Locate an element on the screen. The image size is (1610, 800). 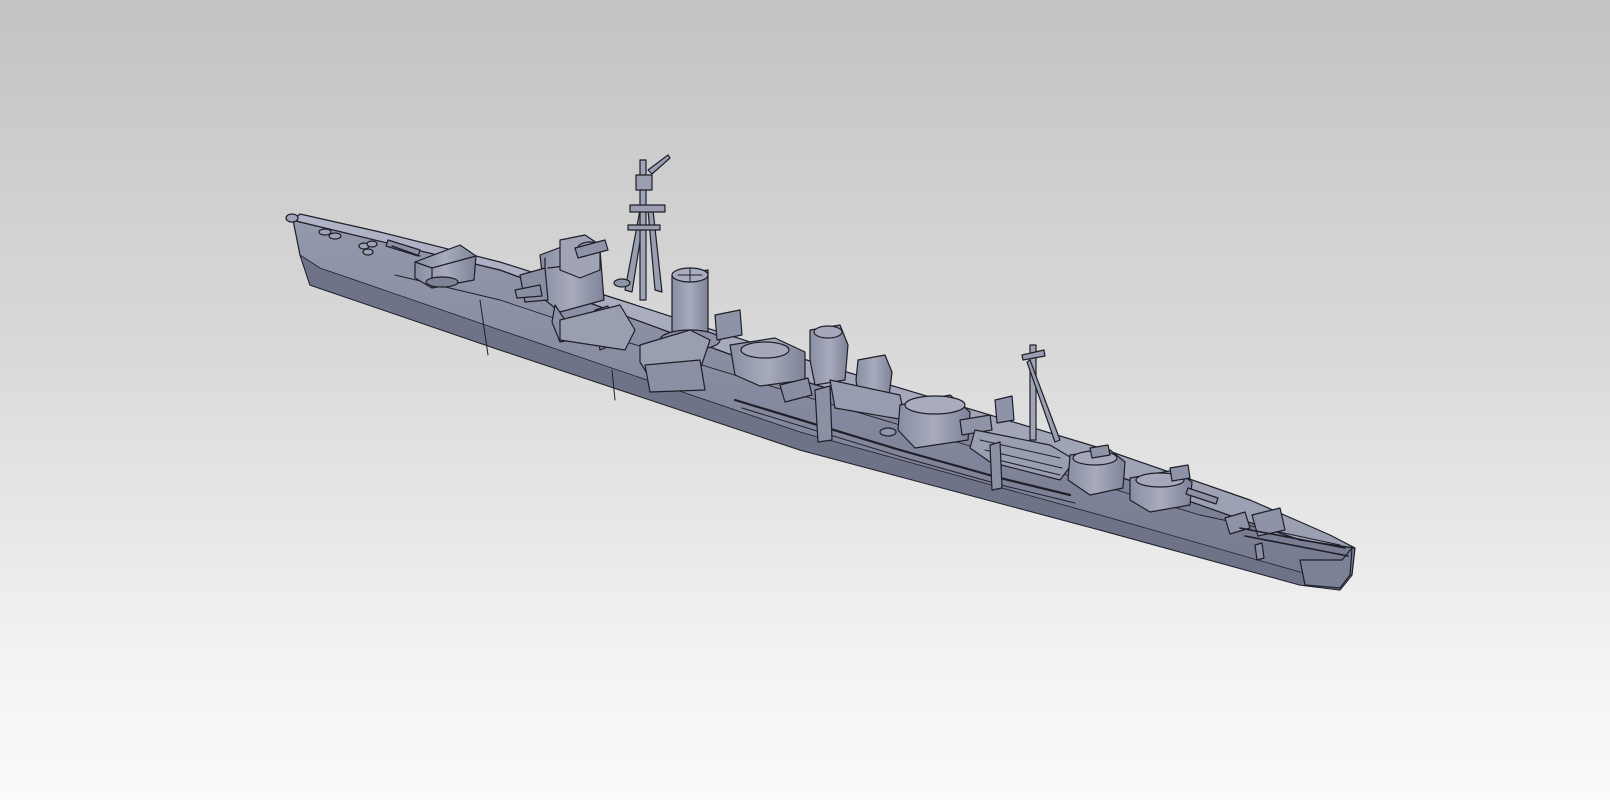
bow-tip is located at coordinates (292, 218).